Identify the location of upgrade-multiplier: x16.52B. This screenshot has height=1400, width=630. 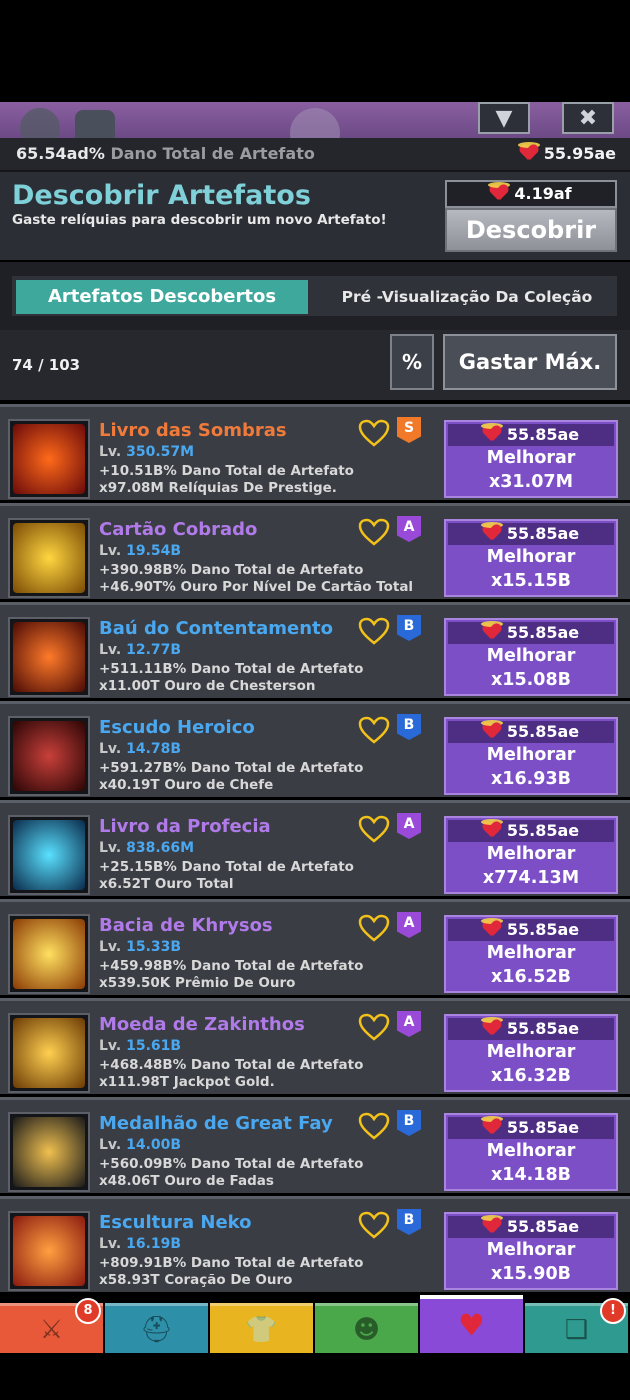
(531, 977).